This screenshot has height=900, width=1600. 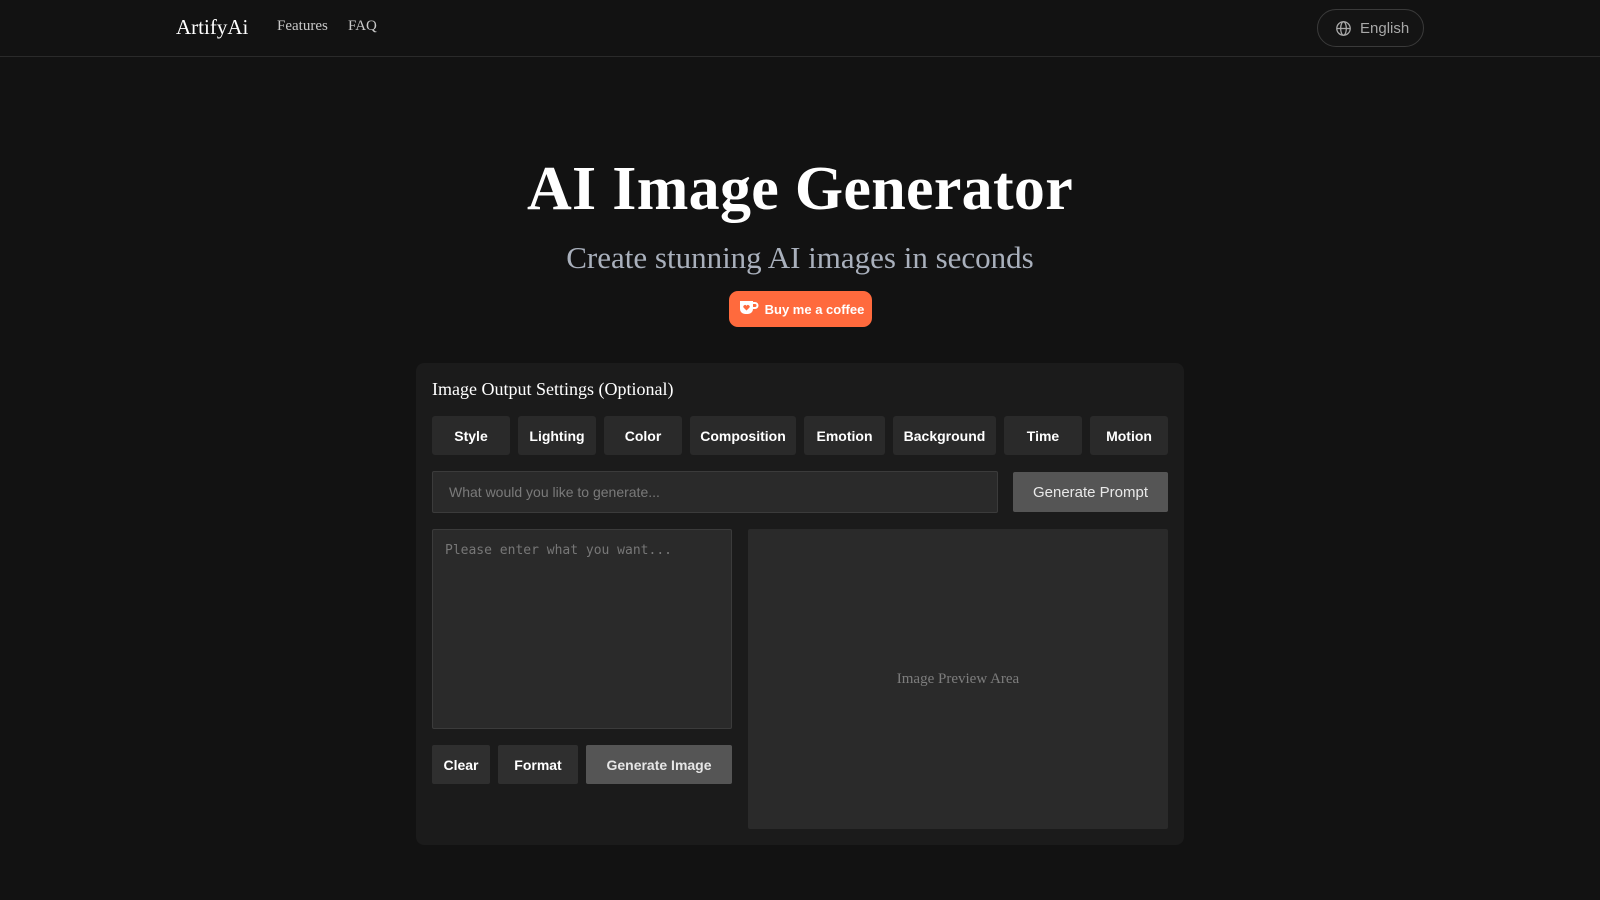 I want to click on tab-background: Background, so click(x=944, y=435).